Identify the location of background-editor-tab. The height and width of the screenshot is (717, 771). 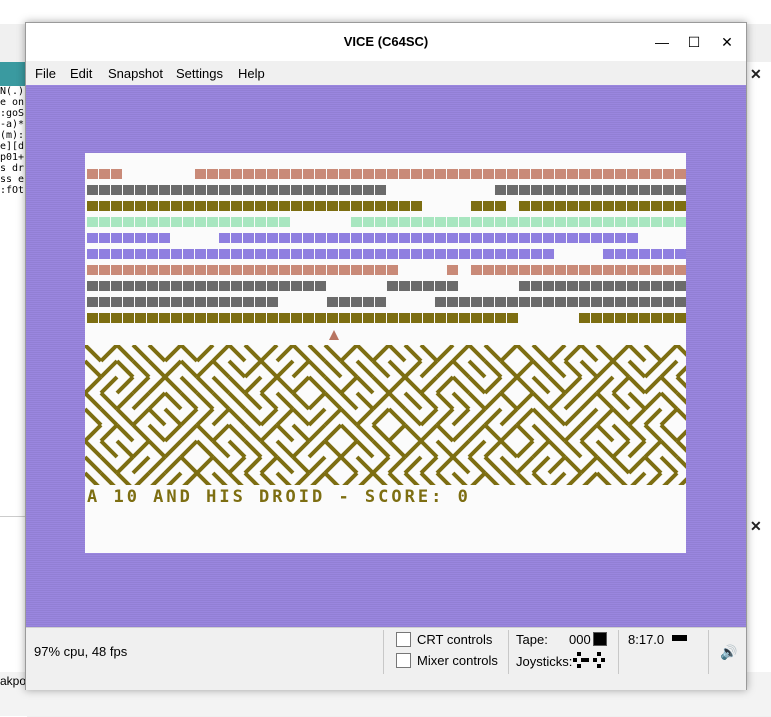
(13, 74).